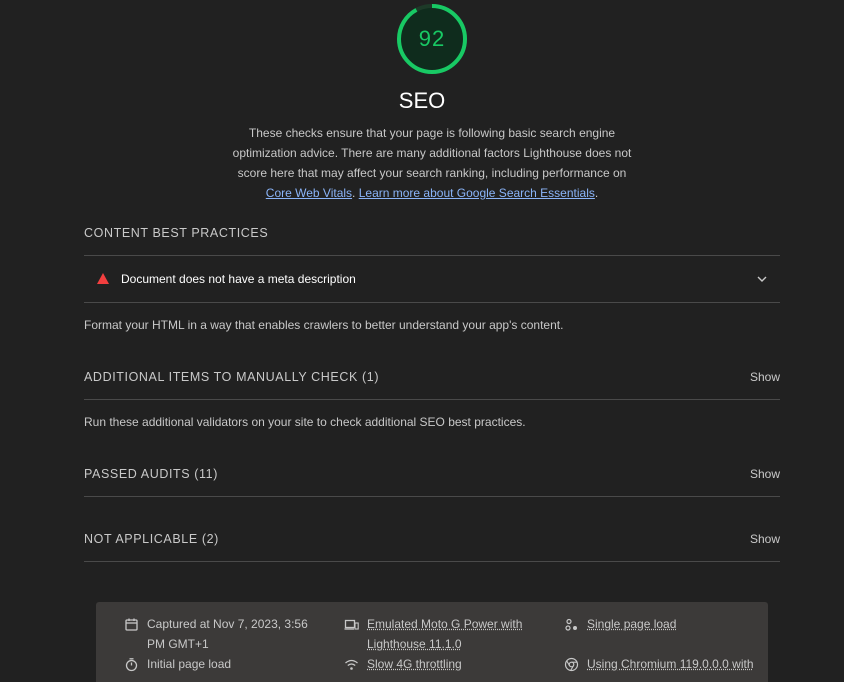 The height and width of the screenshot is (682, 844). I want to click on captured-at-item: Captured at Nov 7, 2023, 3:56 PM GMT+1, so click(224, 634).